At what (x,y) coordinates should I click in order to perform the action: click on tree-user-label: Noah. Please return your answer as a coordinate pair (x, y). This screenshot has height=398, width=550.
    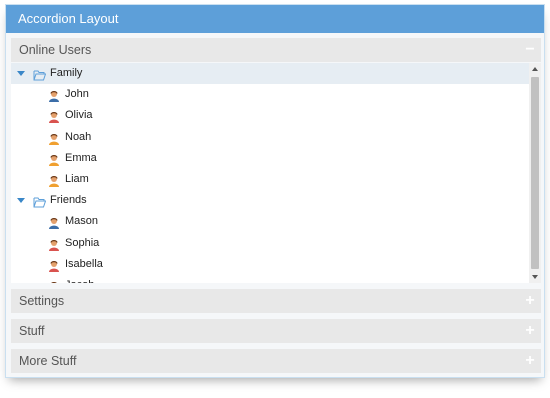
    Looking at the image, I should click on (78, 136).